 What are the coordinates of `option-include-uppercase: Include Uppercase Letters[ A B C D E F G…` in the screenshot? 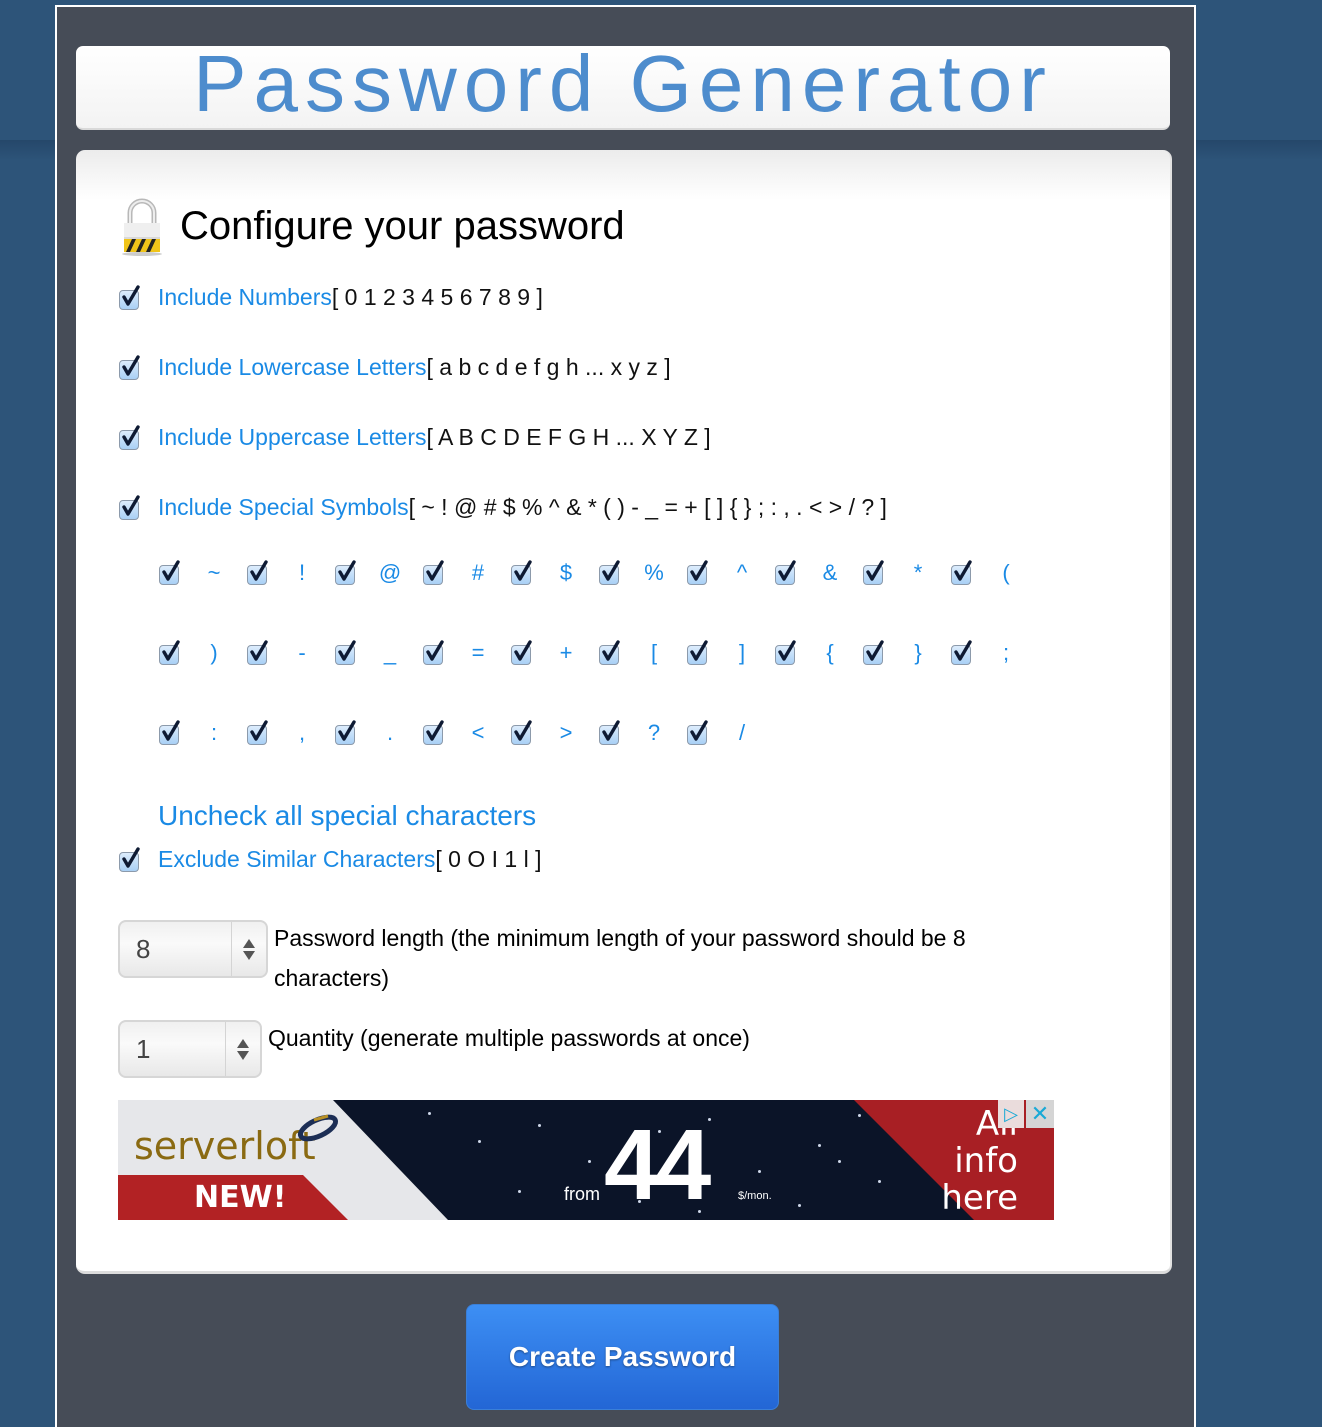 It's located at (414, 437).